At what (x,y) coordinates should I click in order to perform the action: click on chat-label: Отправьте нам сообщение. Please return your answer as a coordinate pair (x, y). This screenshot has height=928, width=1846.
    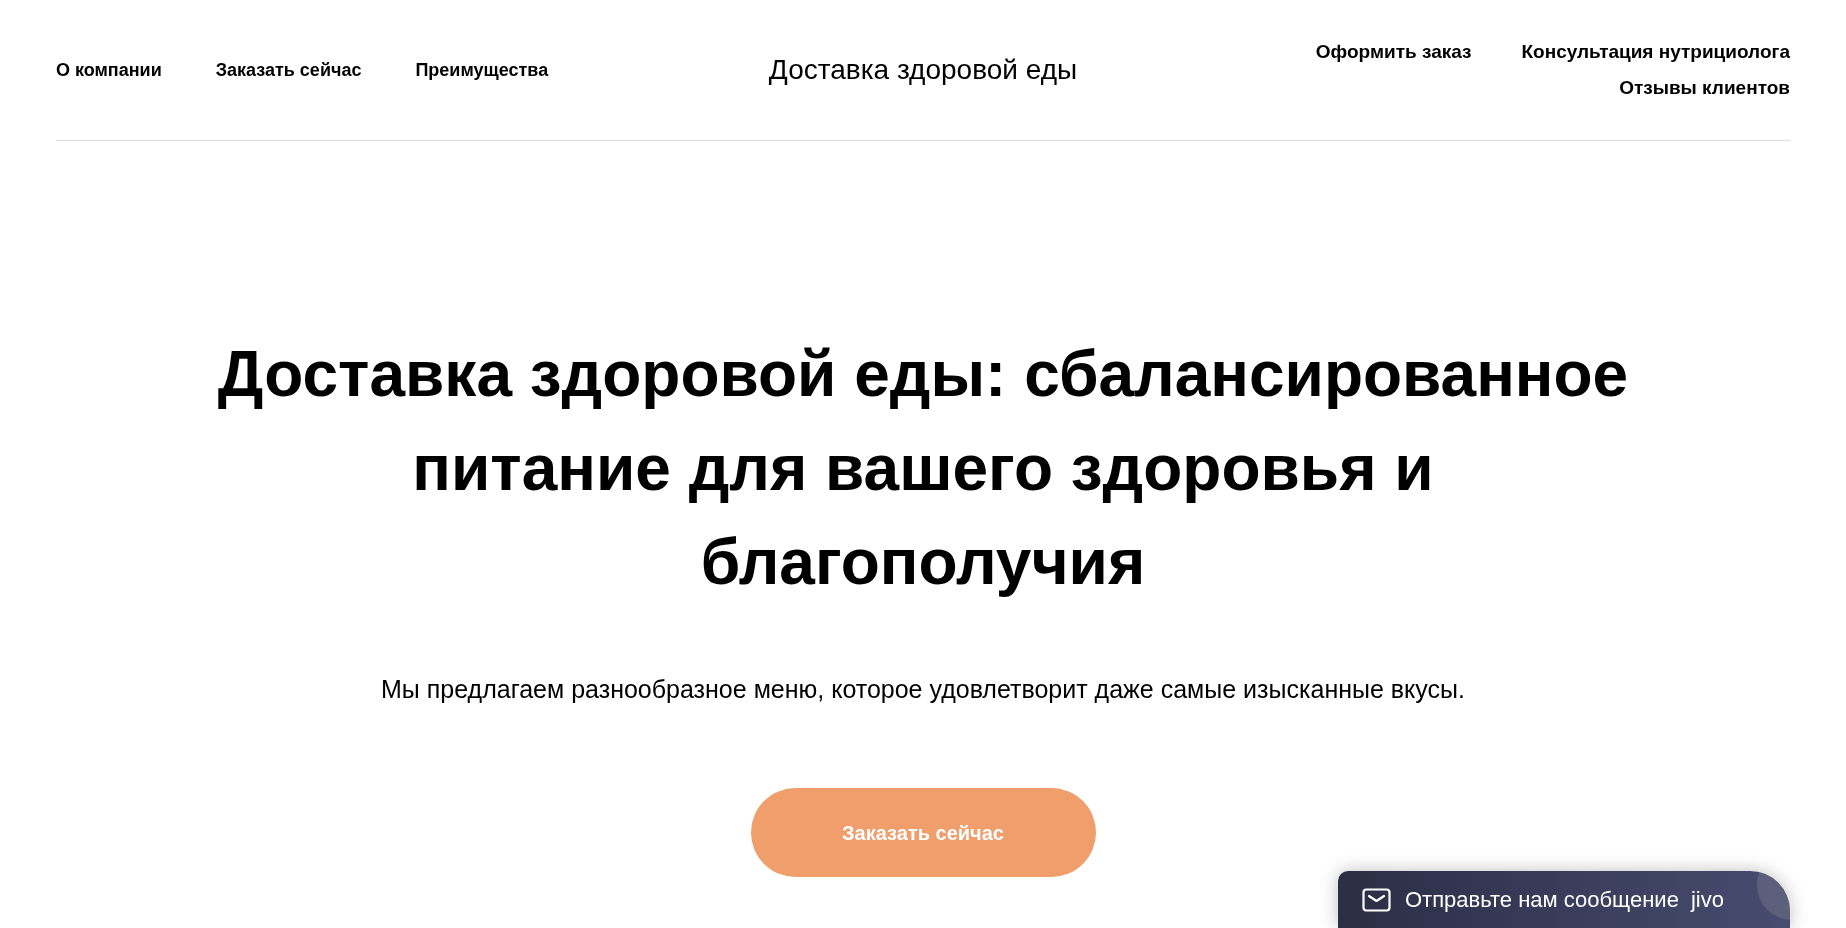
    Looking at the image, I should click on (1542, 899).